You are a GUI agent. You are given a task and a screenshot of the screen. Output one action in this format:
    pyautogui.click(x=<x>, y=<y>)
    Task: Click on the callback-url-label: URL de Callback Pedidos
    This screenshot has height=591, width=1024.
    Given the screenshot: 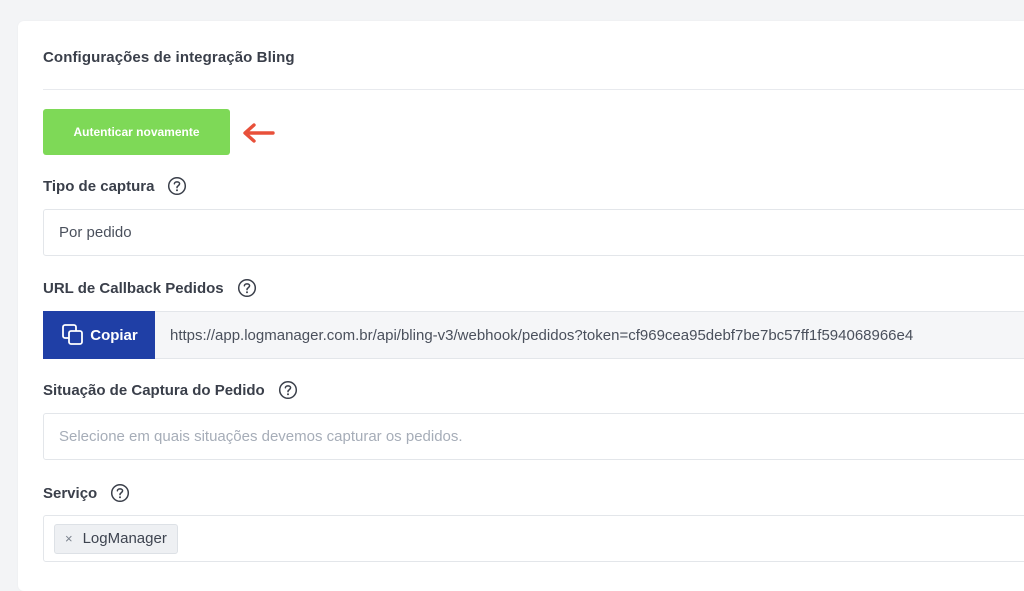 What is the action you would take?
    pyautogui.click(x=150, y=288)
    